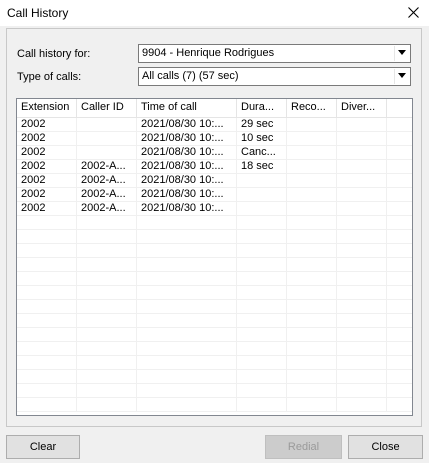  I want to click on table-row: 2002 2021/08/30 10:... 10 sec, so click(214, 139).